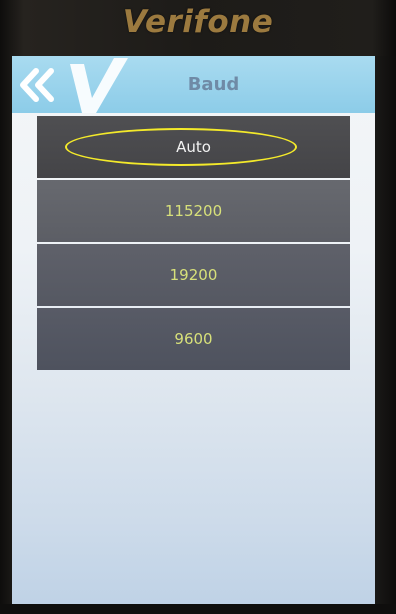 The image size is (396, 614). What do you see at coordinates (37, 85) in the screenshot?
I see `double-chevron-left-icon` at bounding box center [37, 85].